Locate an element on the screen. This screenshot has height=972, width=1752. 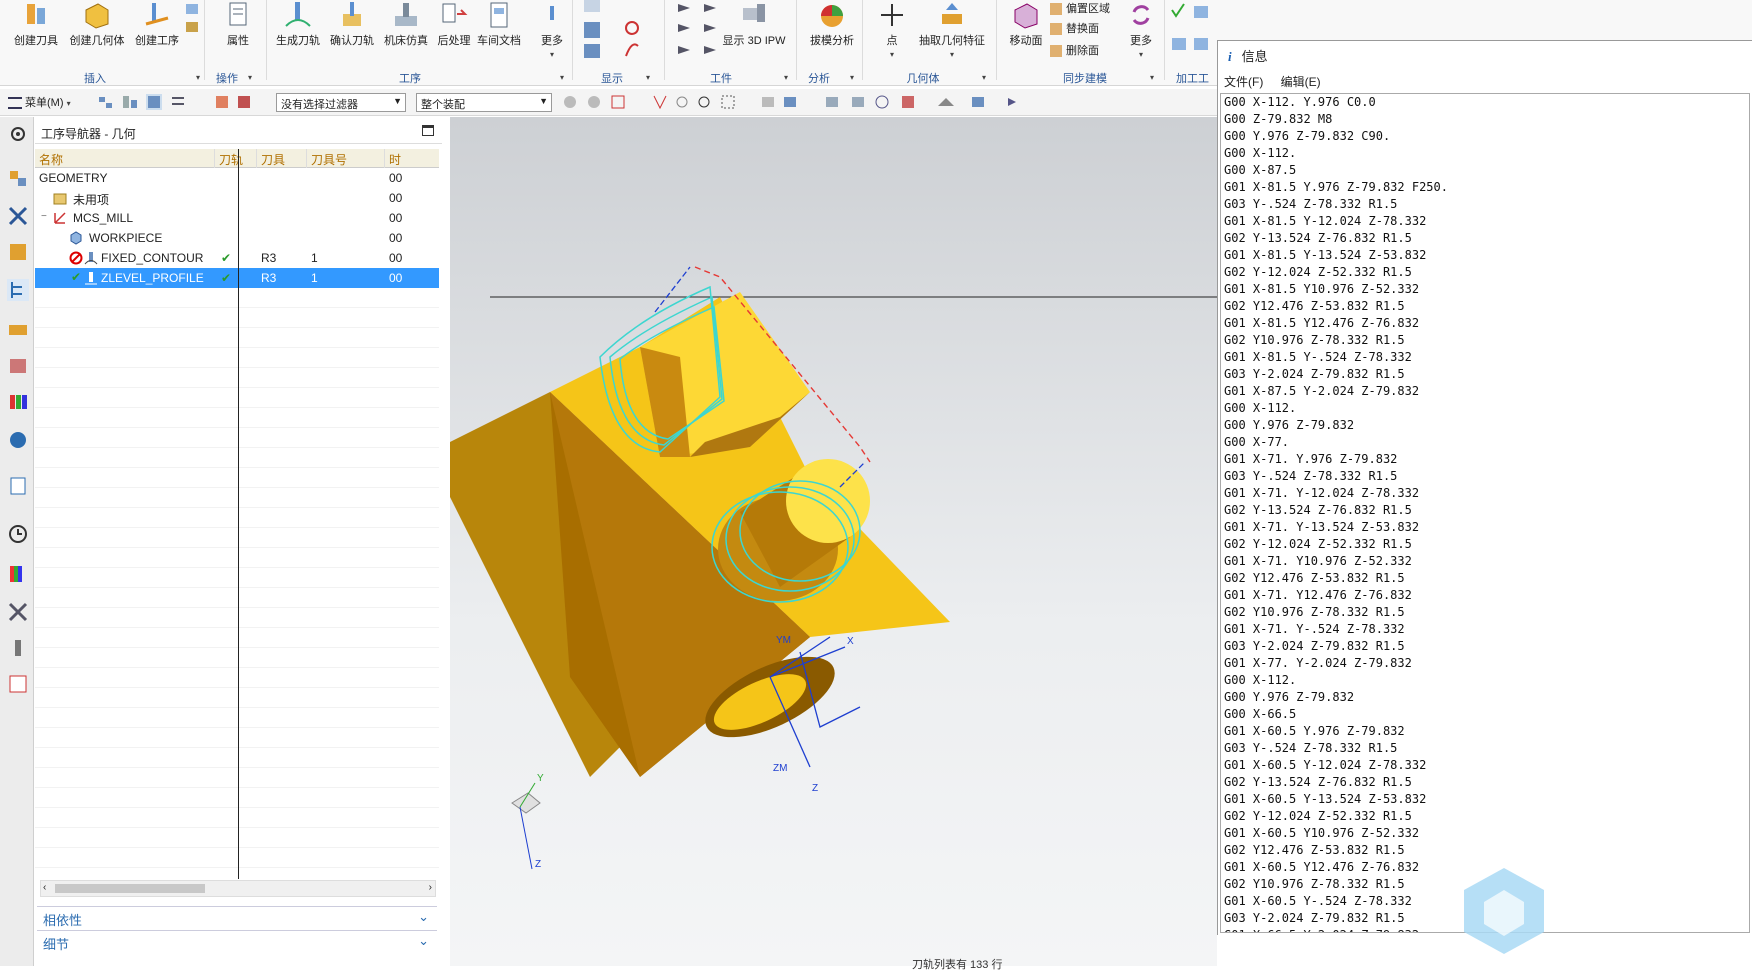
extract-geometry-icon is located at coordinates (952, 13).